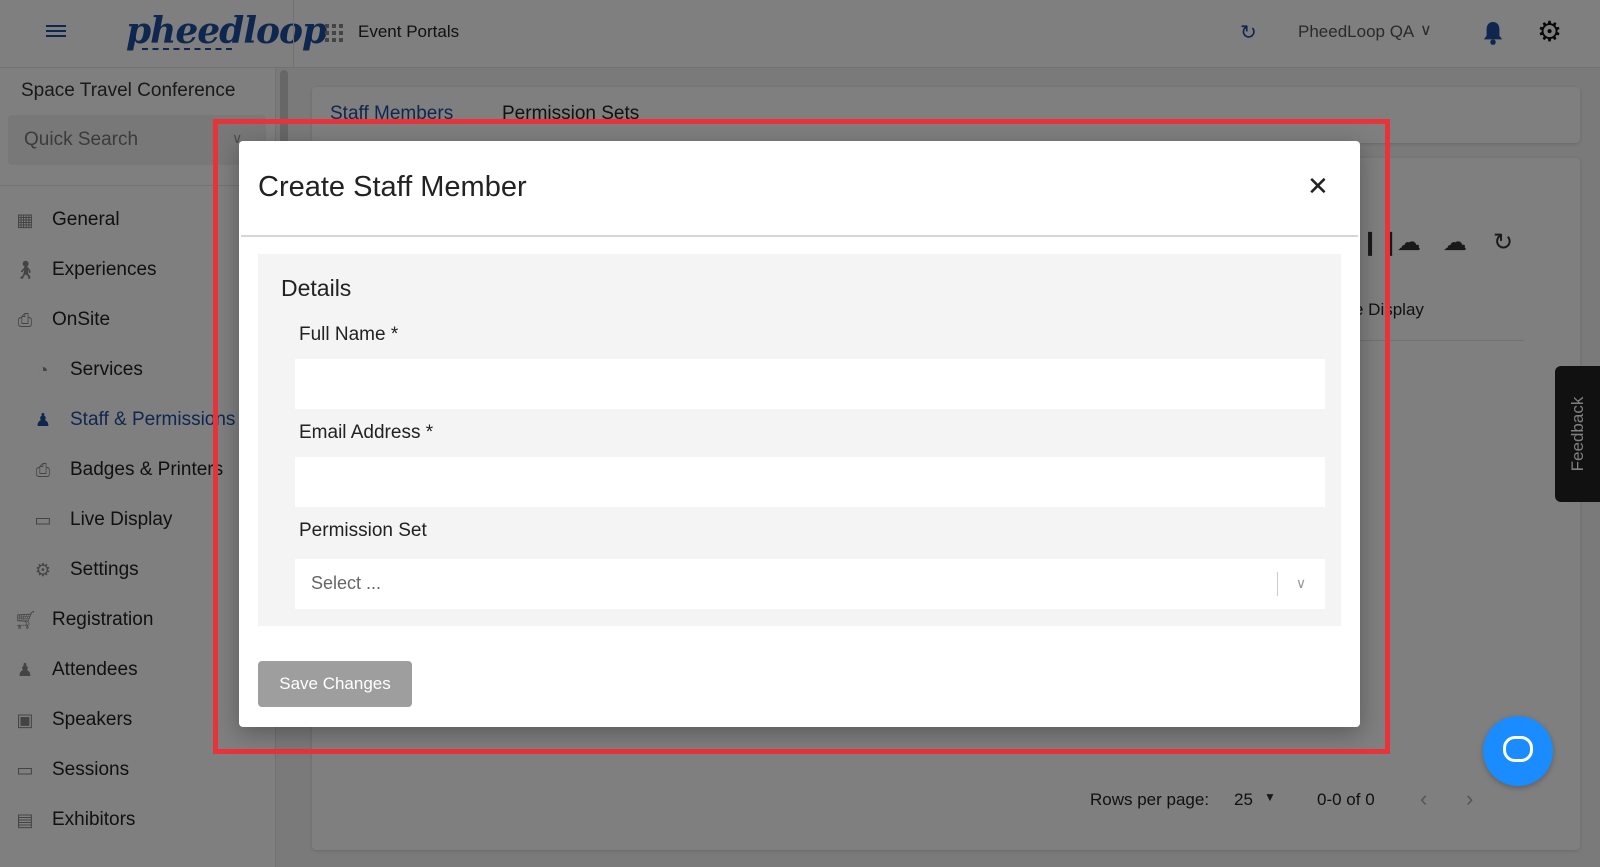  What do you see at coordinates (810, 482) in the screenshot?
I see `email-input` at bounding box center [810, 482].